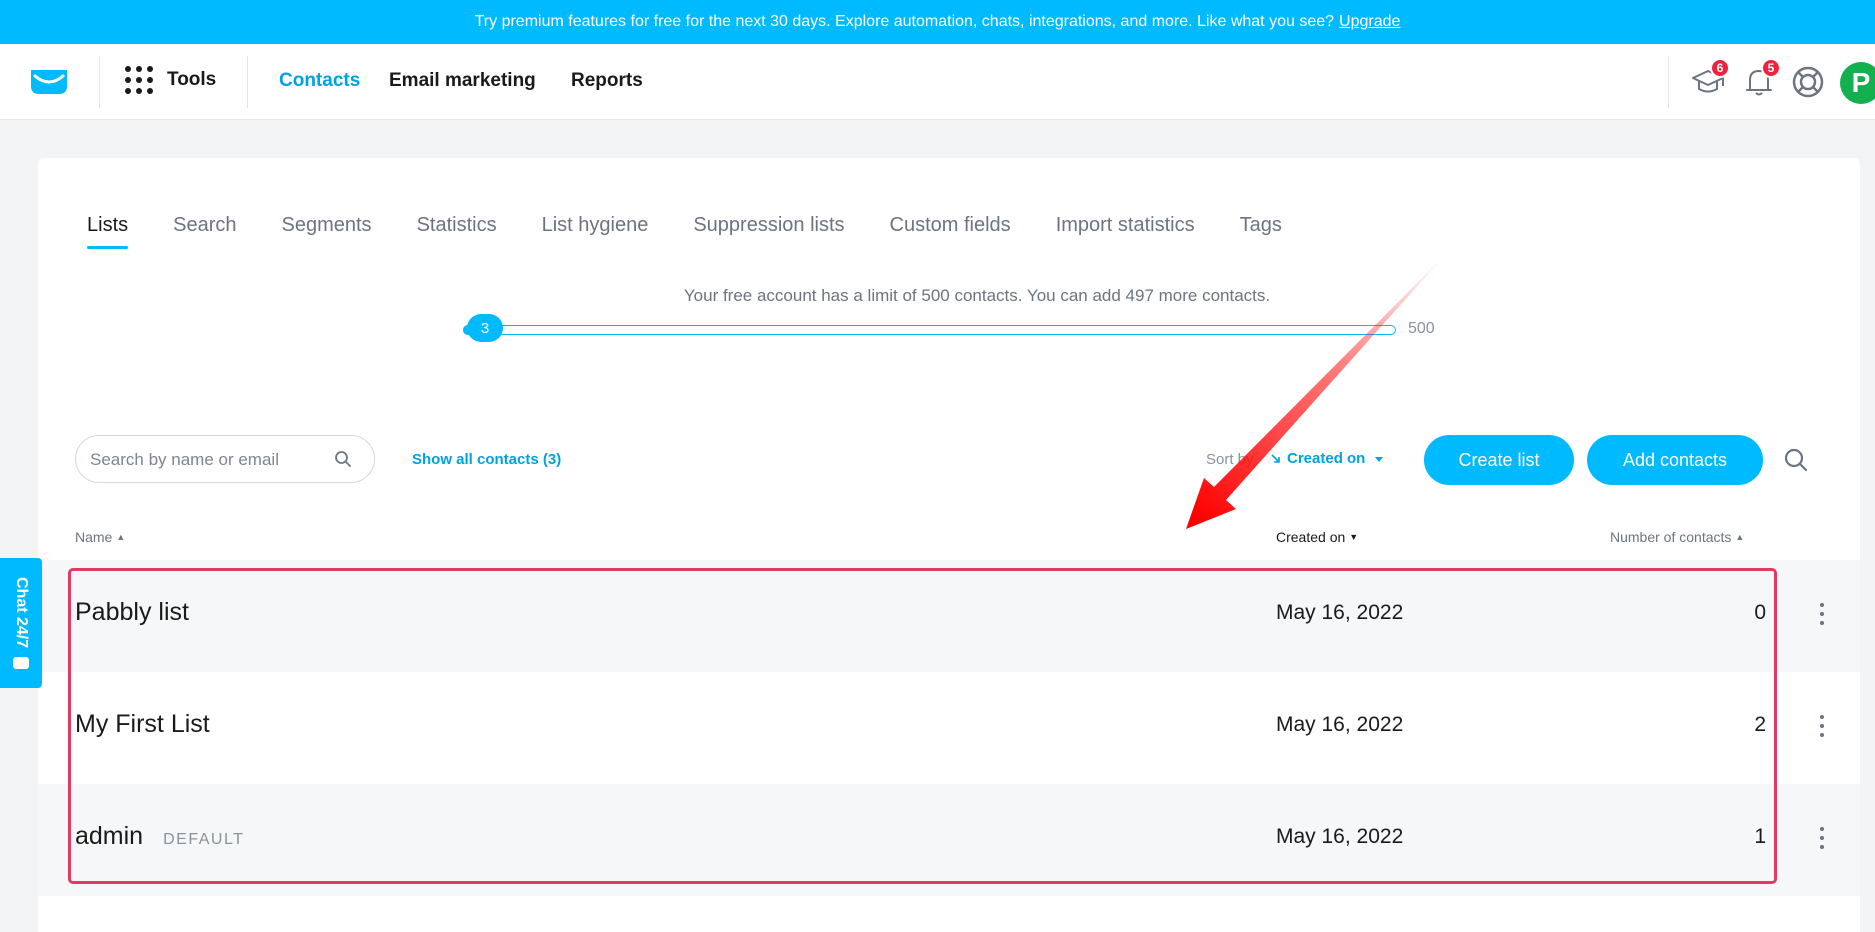 The width and height of the screenshot is (1875, 932). I want to click on sort-dropdown: Created on, so click(1327, 458).